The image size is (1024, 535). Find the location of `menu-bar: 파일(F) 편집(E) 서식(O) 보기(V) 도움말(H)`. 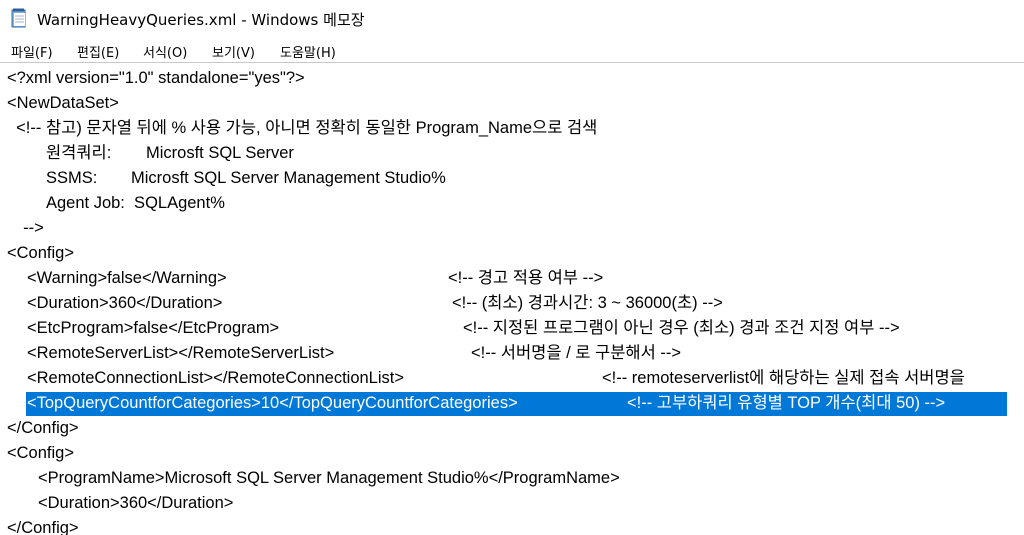

menu-bar: 파일(F) 편집(E) 서식(O) 보기(V) 도움말(H) is located at coordinates (512, 50).